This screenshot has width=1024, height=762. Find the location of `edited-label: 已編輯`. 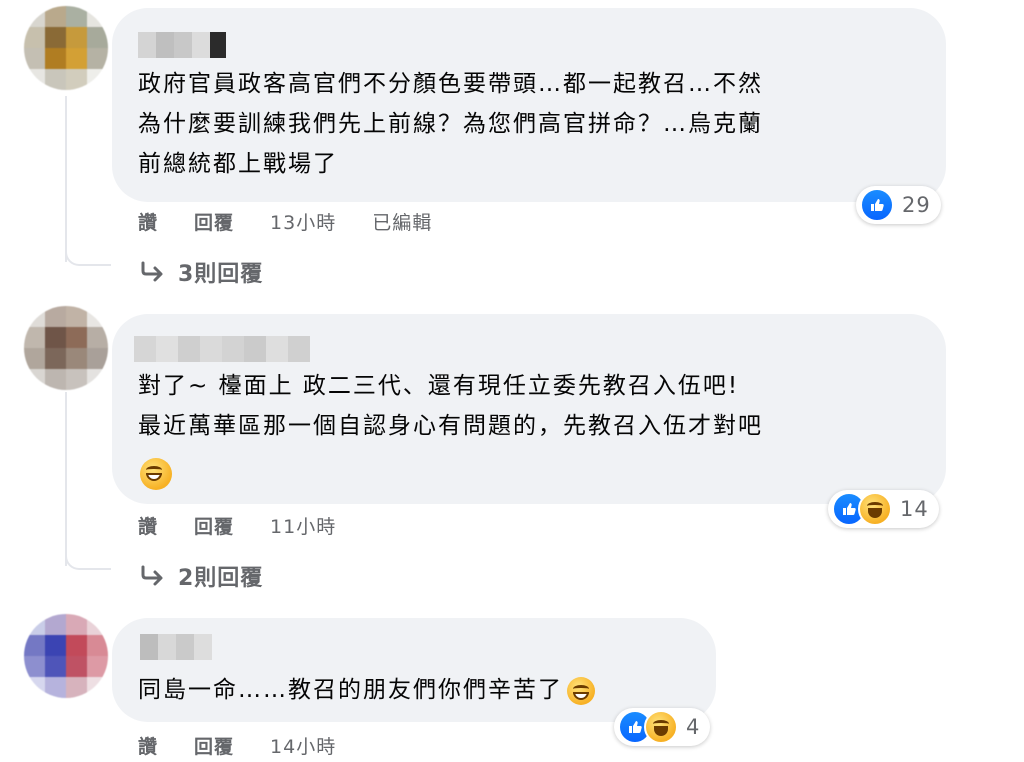

edited-label: 已編輯 is located at coordinates (402, 223).